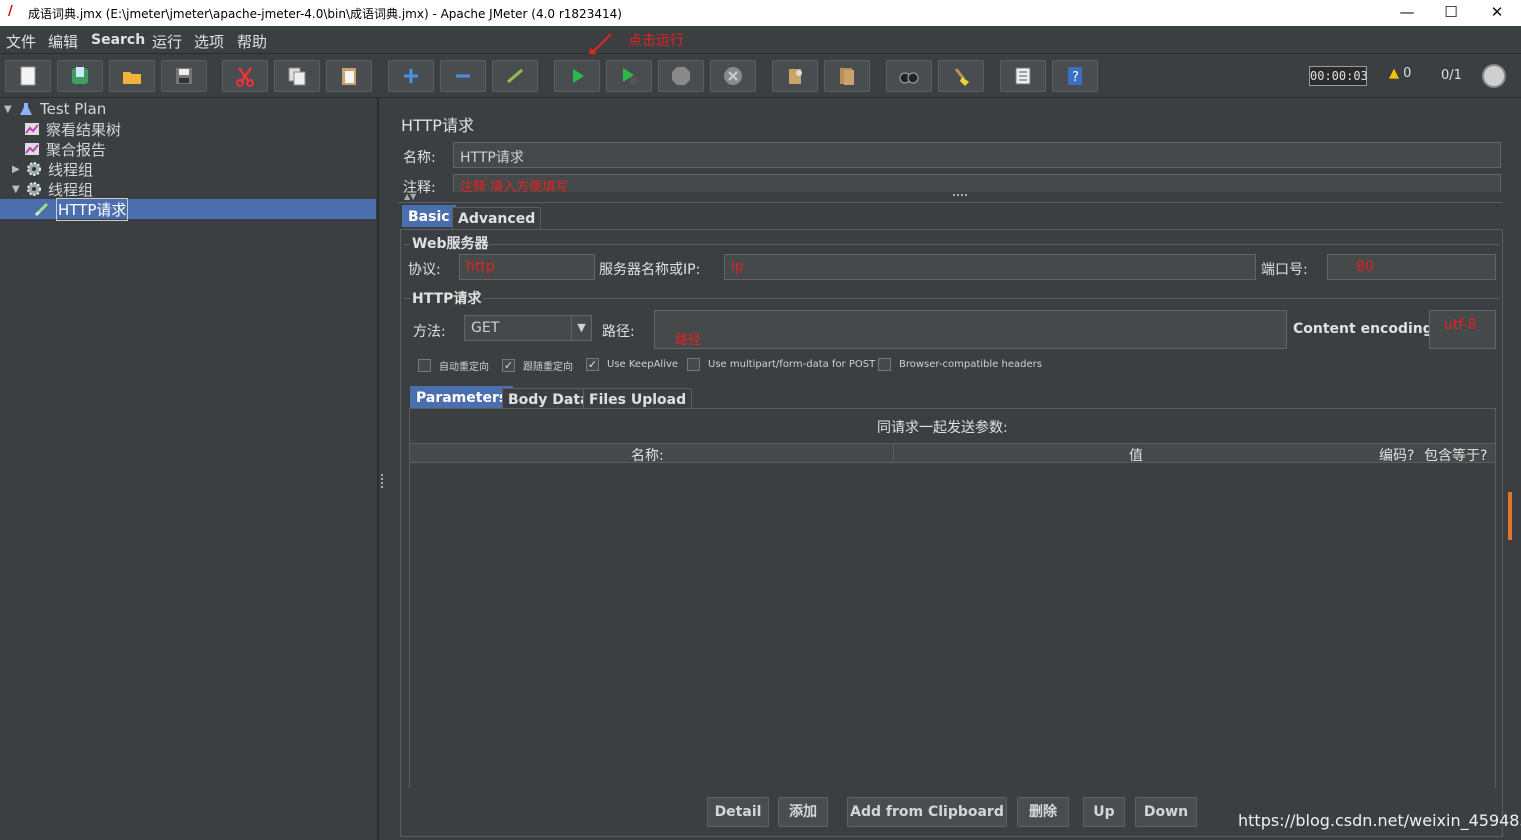  What do you see at coordinates (52, 189) in the screenshot?
I see `tree-item-thread-group-2: ▼ 线程组` at bounding box center [52, 189].